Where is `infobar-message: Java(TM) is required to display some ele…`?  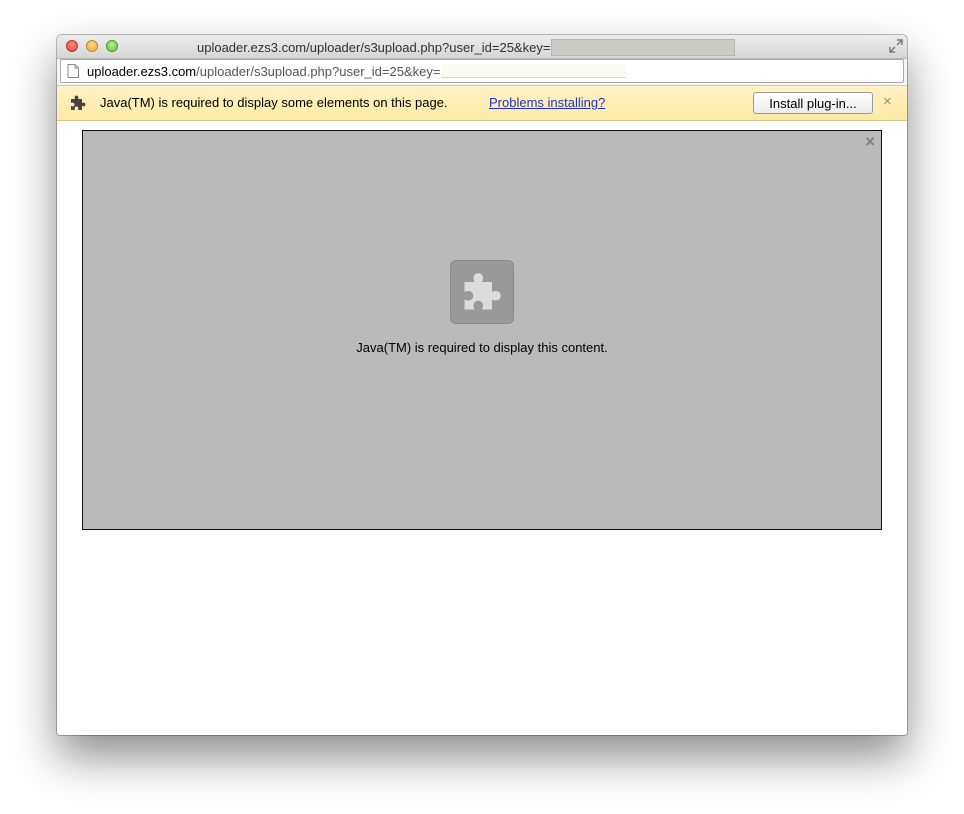
infobar-message: Java(TM) is required to display some ele… is located at coordinates (274, 102).